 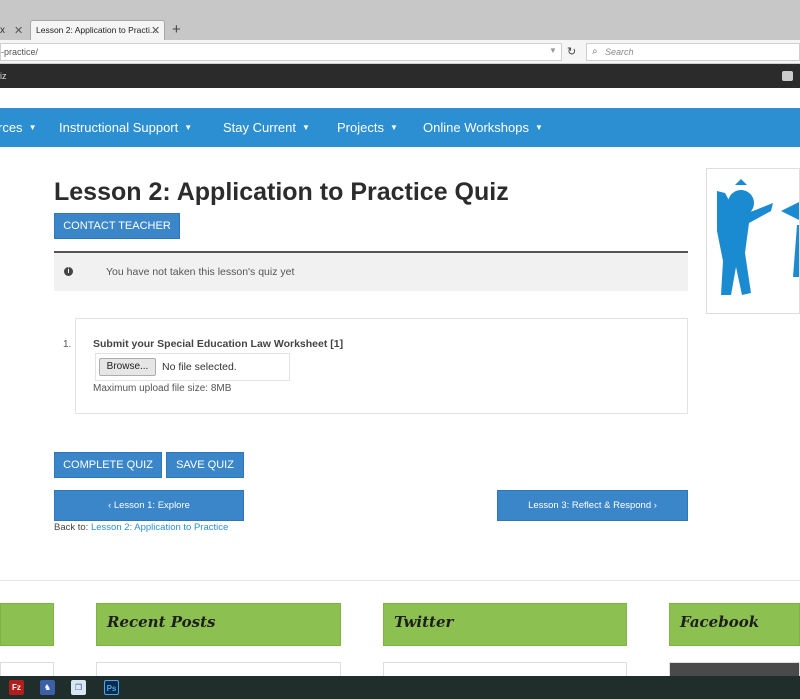 What do you see at coordinates (476, 127) in the screenshot?
I see `nav-item-label: Online Workshops` at bounding box center [476, 127].